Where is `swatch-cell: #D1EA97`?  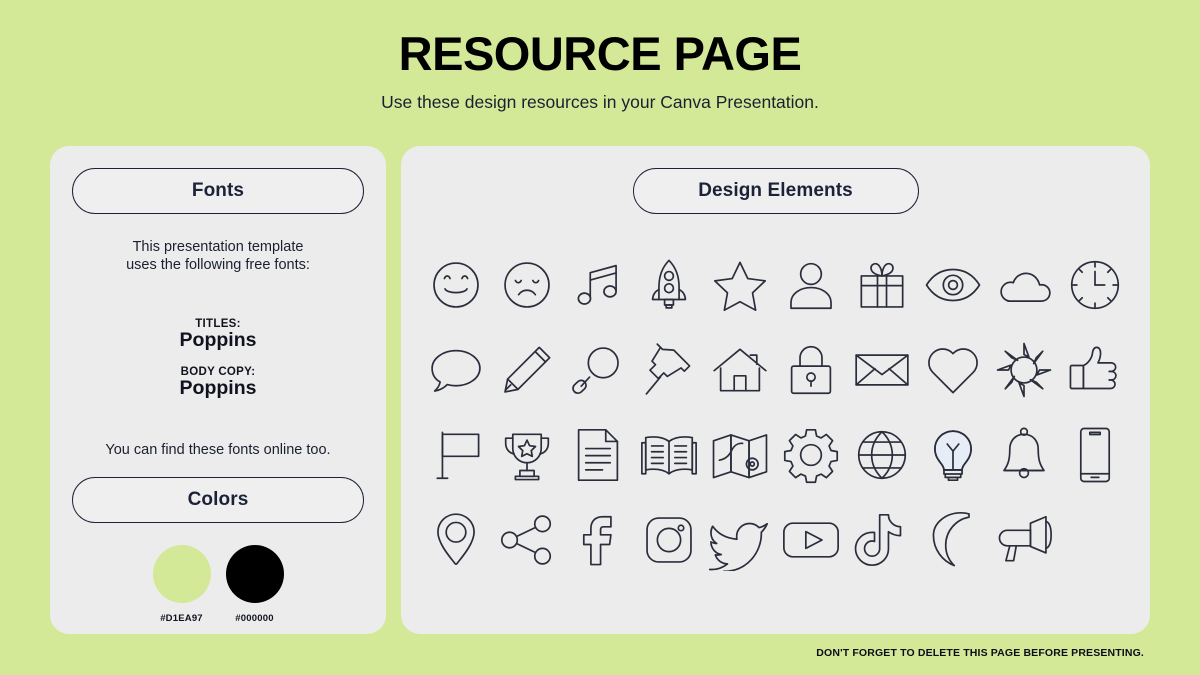
swatch-cell: #D1EA97 is located at coordinates (182, 584).